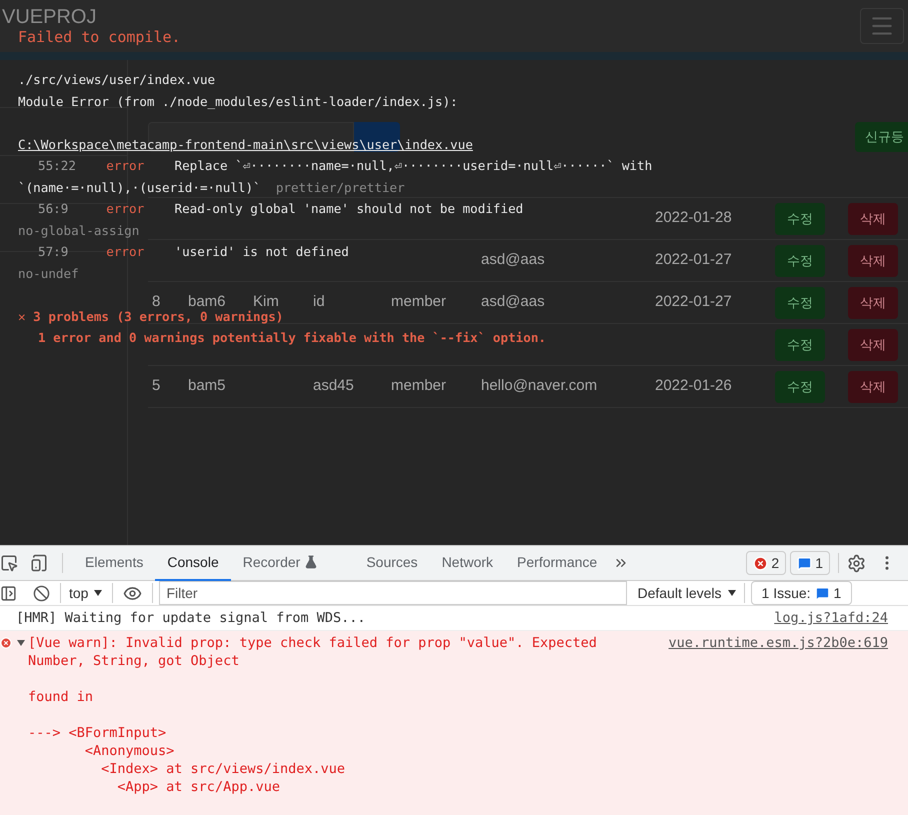  What do you see at coordinates (238, 101) in the screenshot?
I see `module-error: Module Error (from ./node_modules/eslint-loader/index.js):` at bounding box center [238, 101].